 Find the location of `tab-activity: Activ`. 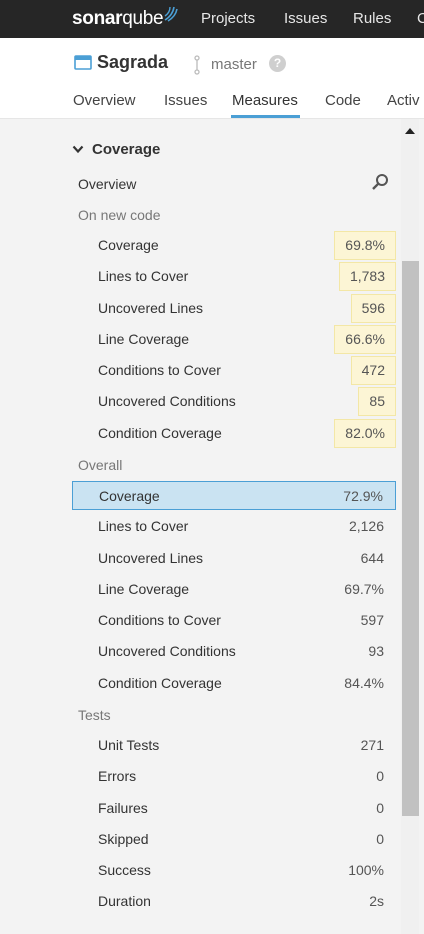

tab-activity: Activ is located at coordinates (403, 100).